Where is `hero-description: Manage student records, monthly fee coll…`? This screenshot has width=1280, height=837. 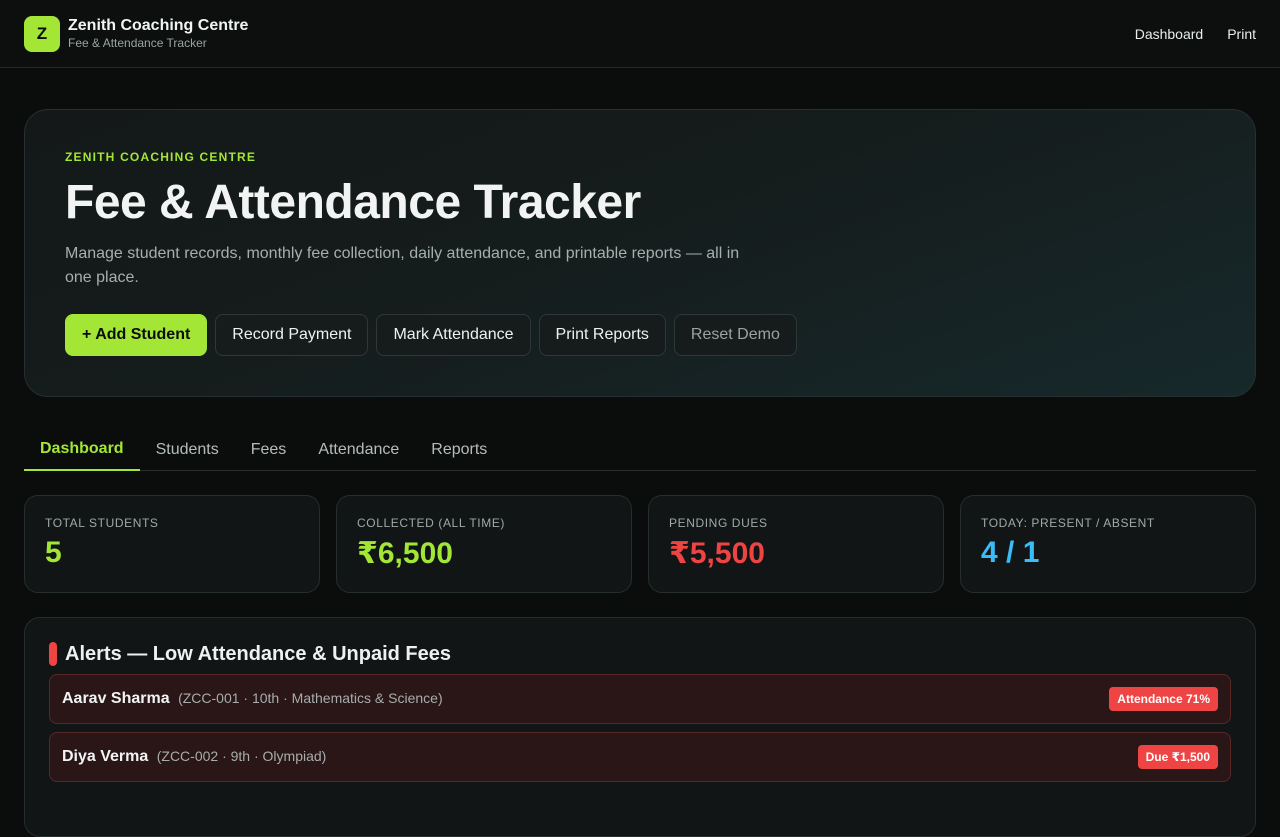 hero-description: Manage student records, monthly fee coll… is located at coordinates (402, 265).